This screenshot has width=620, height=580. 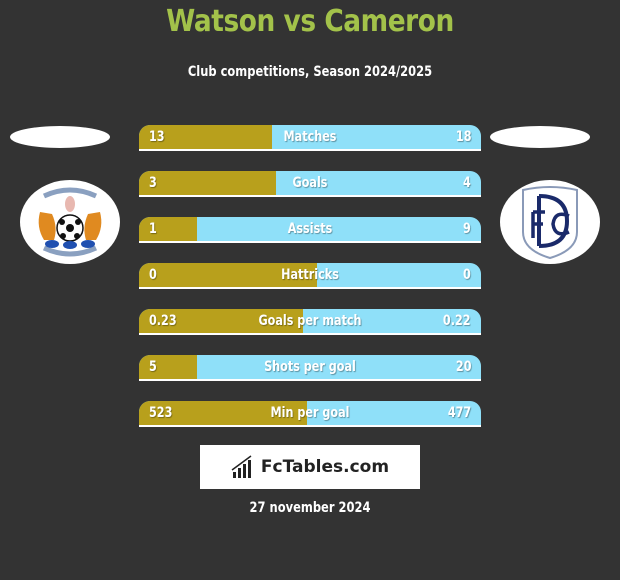 What do you see at coordinates (60, 137) in the screenshot?
I see `left-player-placeholder` at bounding box center [60, 137].